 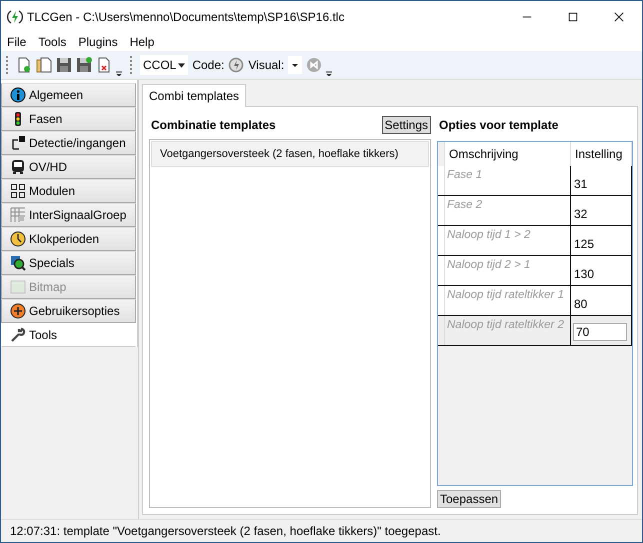 What do you see at coordinates (290, 154) in the screenshot?
I see `template-item: Voetgangersoversteek (2 fasen, hoeflake tikkers)` at bounding box center [290, 154].